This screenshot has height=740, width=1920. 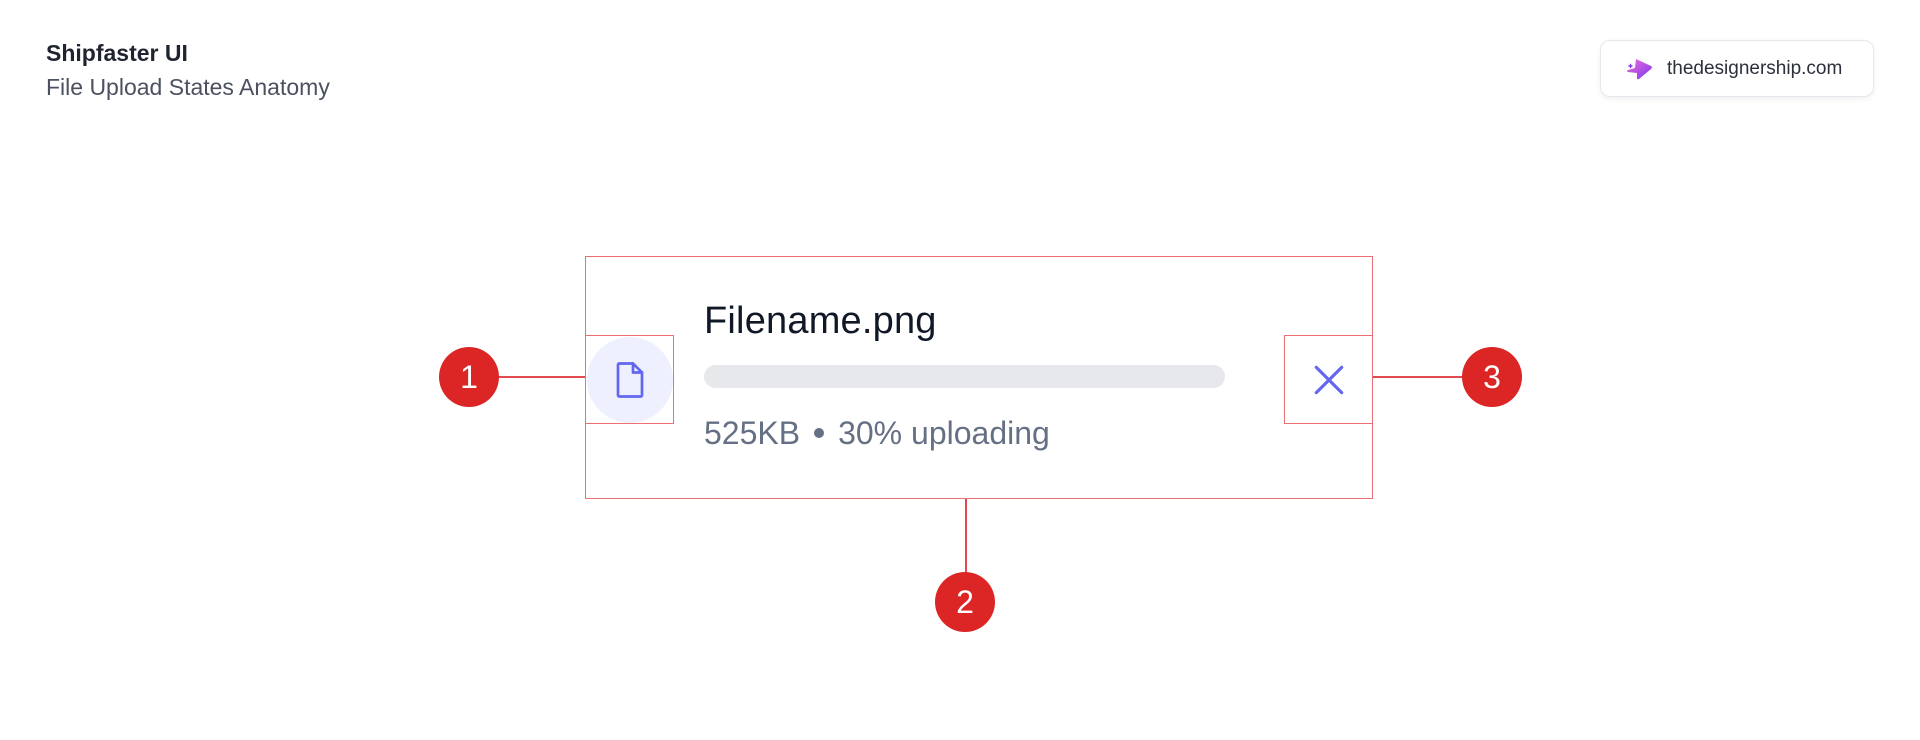 I want to click on anatomy-marker-2: 2, so click(x=965, y=602).